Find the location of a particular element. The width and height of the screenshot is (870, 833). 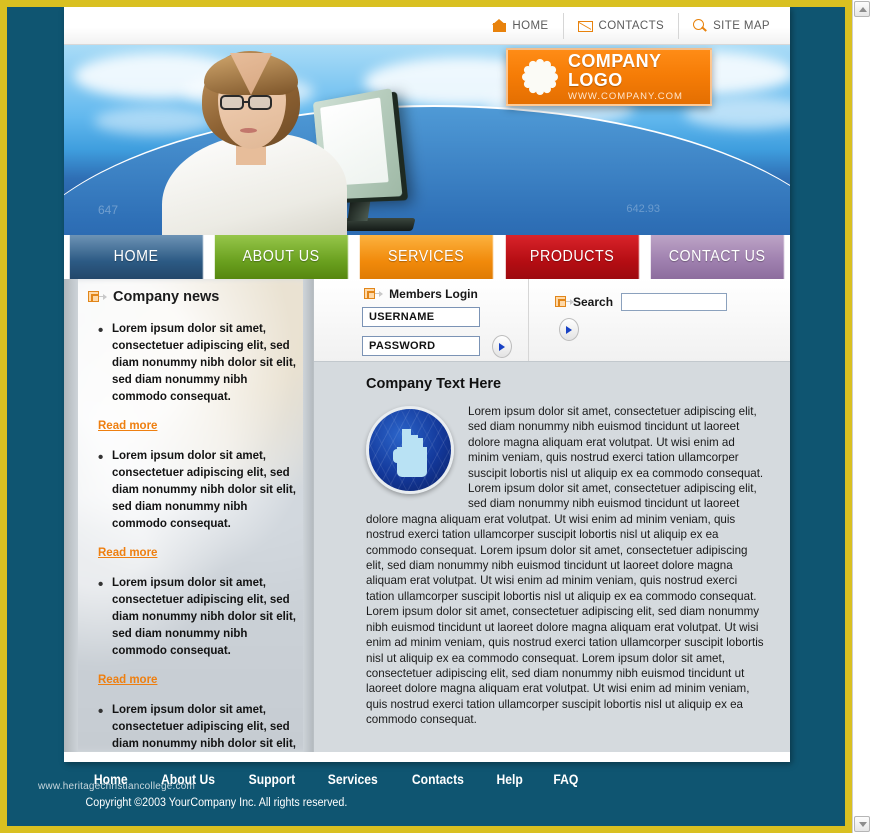

login-search-row: Members Login USERNAME PASSWORD Search is located at coordinates (552, 320).